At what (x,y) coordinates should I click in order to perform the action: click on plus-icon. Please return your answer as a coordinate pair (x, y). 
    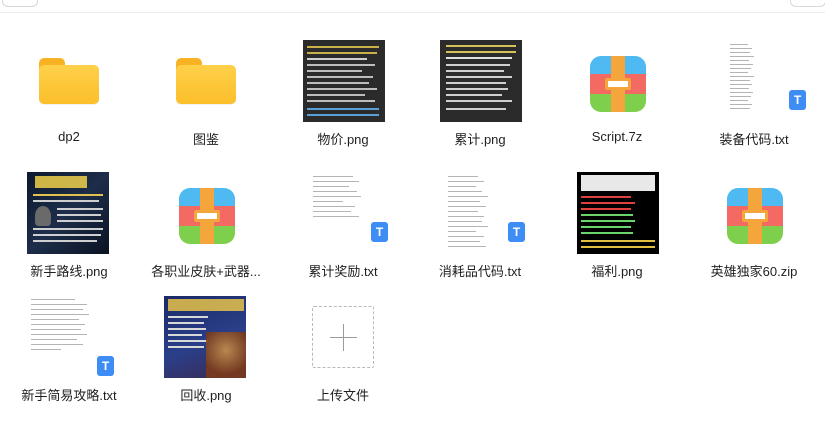
    Looking at the image, I should click on (343, 337).